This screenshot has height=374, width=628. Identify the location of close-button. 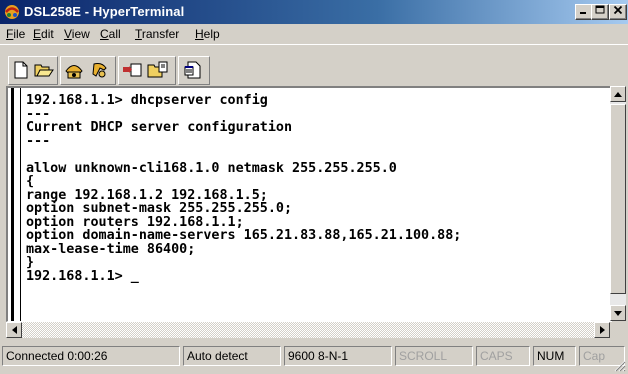
(618, 12).